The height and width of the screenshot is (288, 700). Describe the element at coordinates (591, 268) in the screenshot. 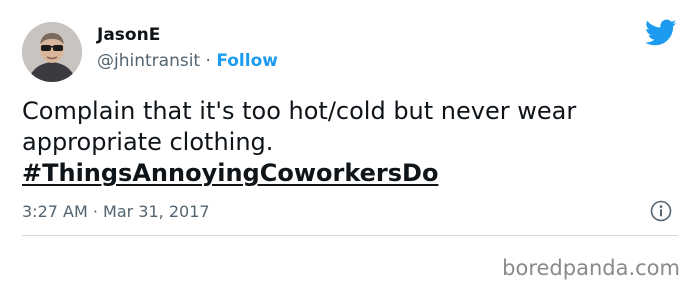

I see `watermark: boredpanda.com` at that location.